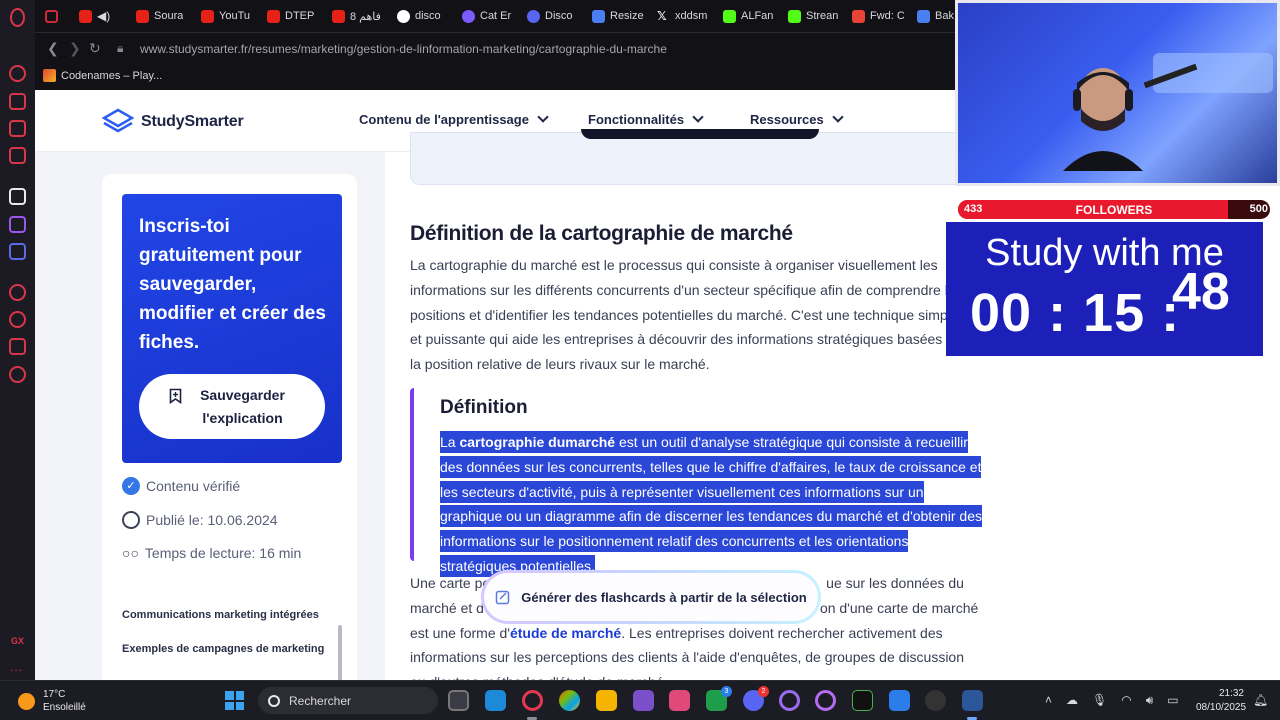  Describe the element at coordinates (1099, 700) in the screenshot. I see `mic-icon: 🎙︎` at that location.